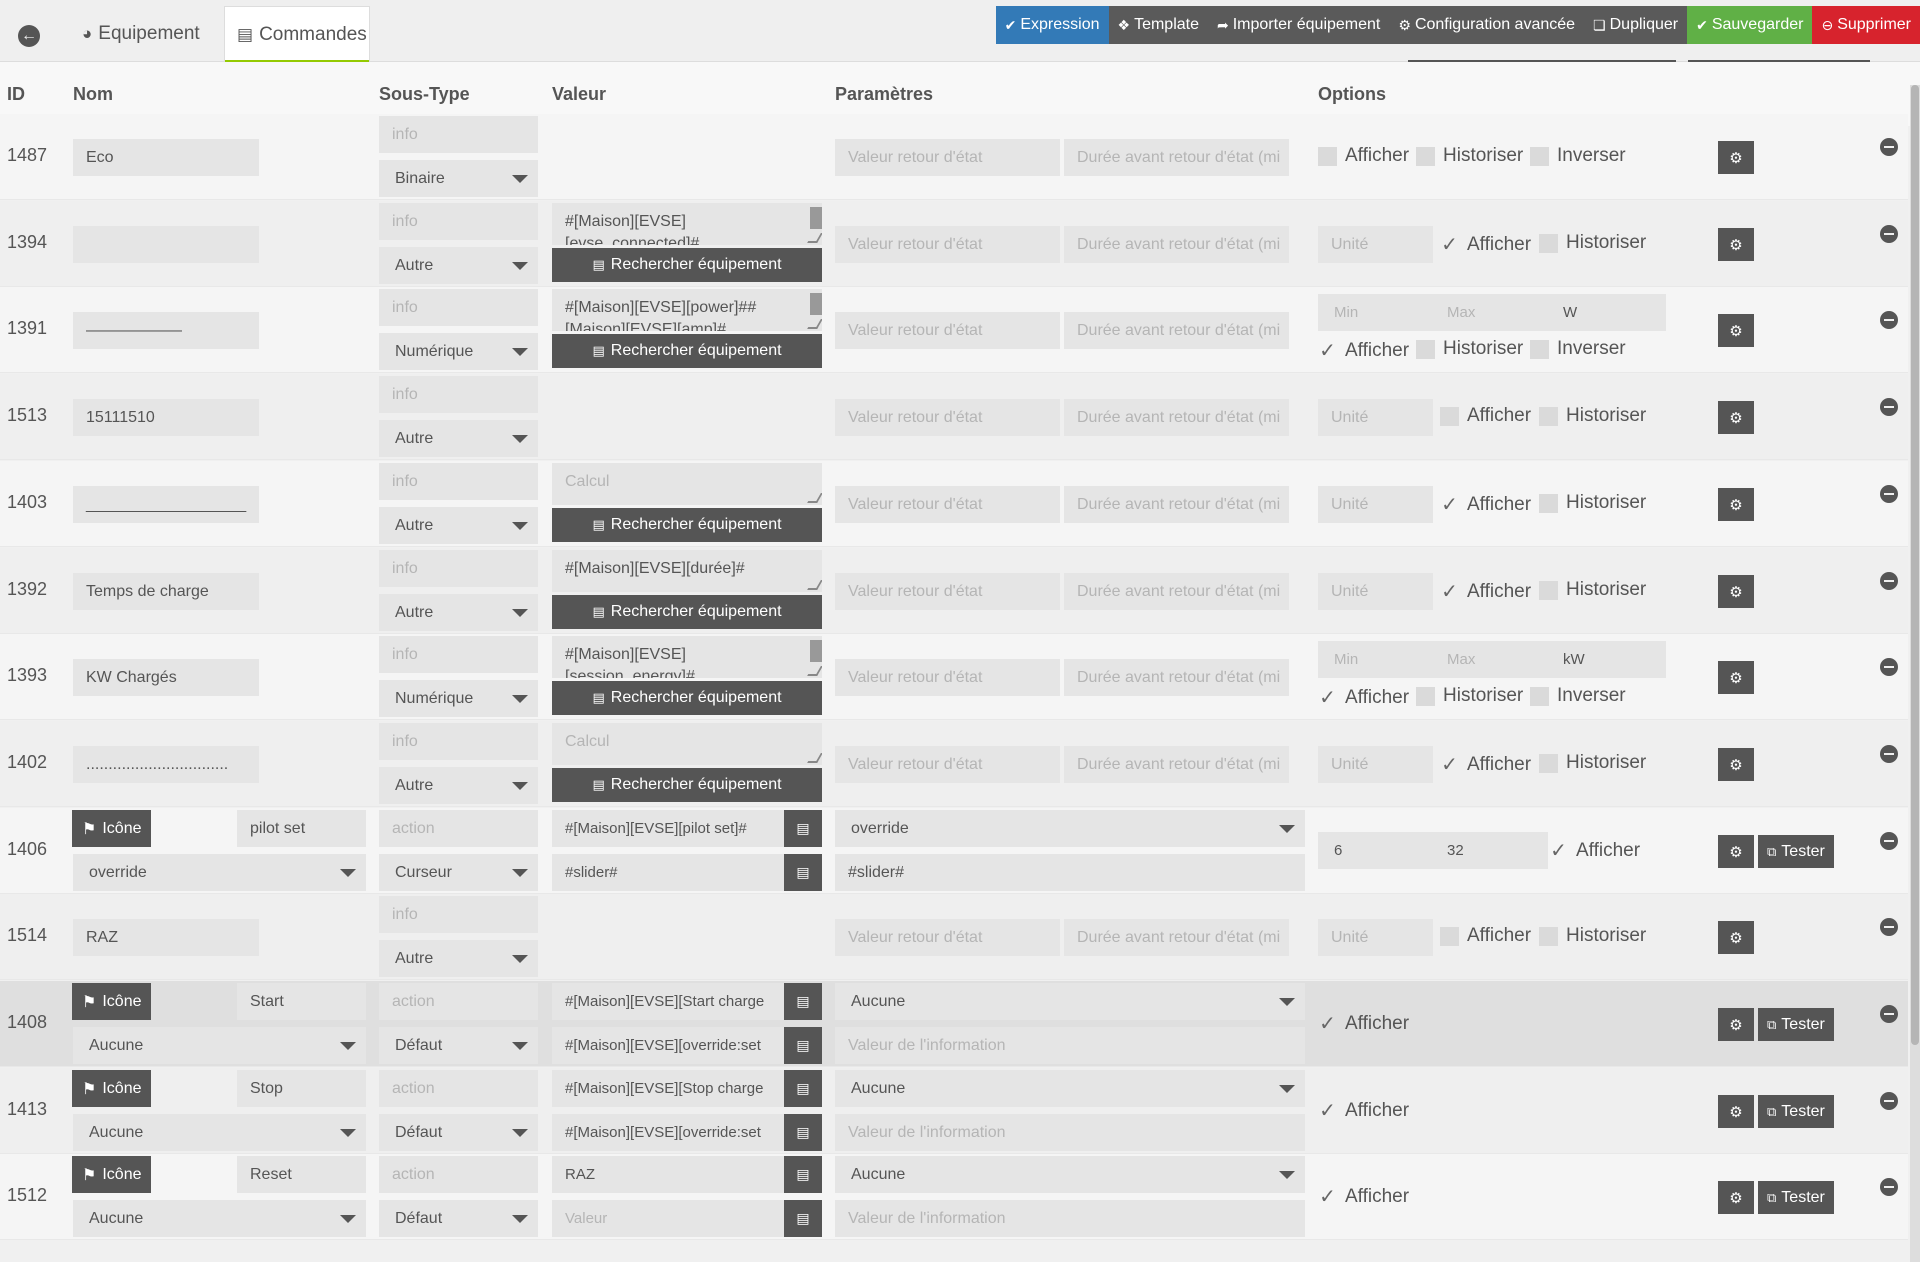  Describe the element at coordinates (668, 1088) in the screenshot. I see `value-input: #[Maison][EVSE][Stop charge` at that location.